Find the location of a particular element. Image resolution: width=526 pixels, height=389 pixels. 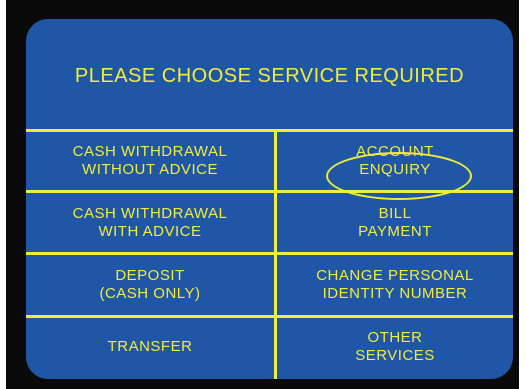

cash-withdrawal-without-advice-button: CASH WITHDRAWAL WITHOUT ADVICE is located at coordinates (150, 161).